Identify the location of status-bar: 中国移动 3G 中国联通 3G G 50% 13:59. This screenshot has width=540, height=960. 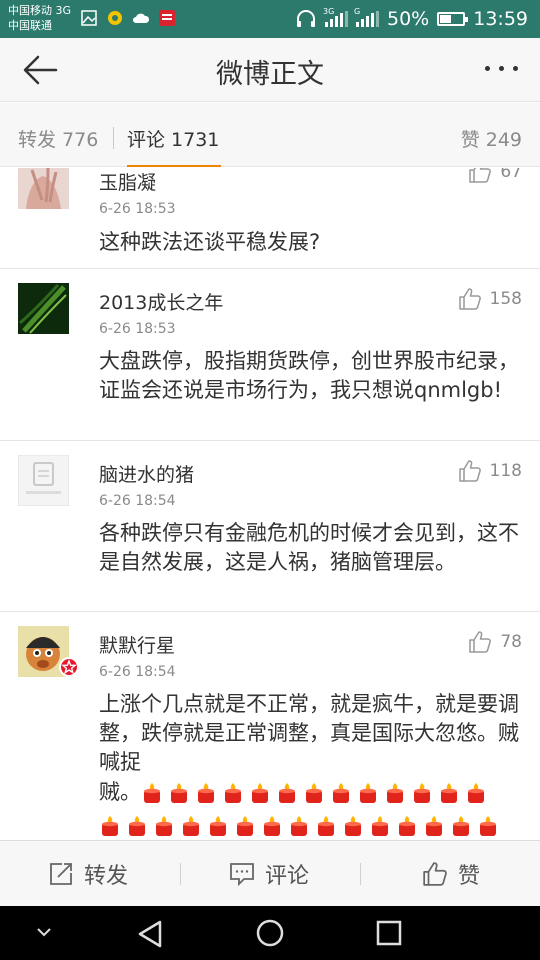
(270, 19).